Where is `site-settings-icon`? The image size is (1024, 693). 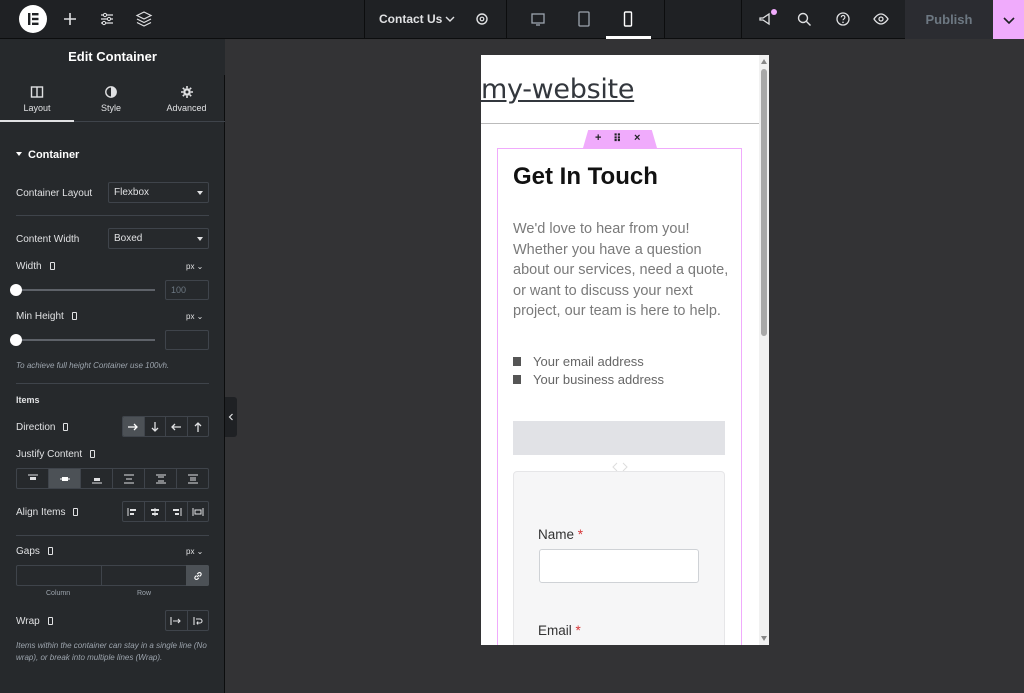
site-settings-icon is located at coordinates (107, 19).